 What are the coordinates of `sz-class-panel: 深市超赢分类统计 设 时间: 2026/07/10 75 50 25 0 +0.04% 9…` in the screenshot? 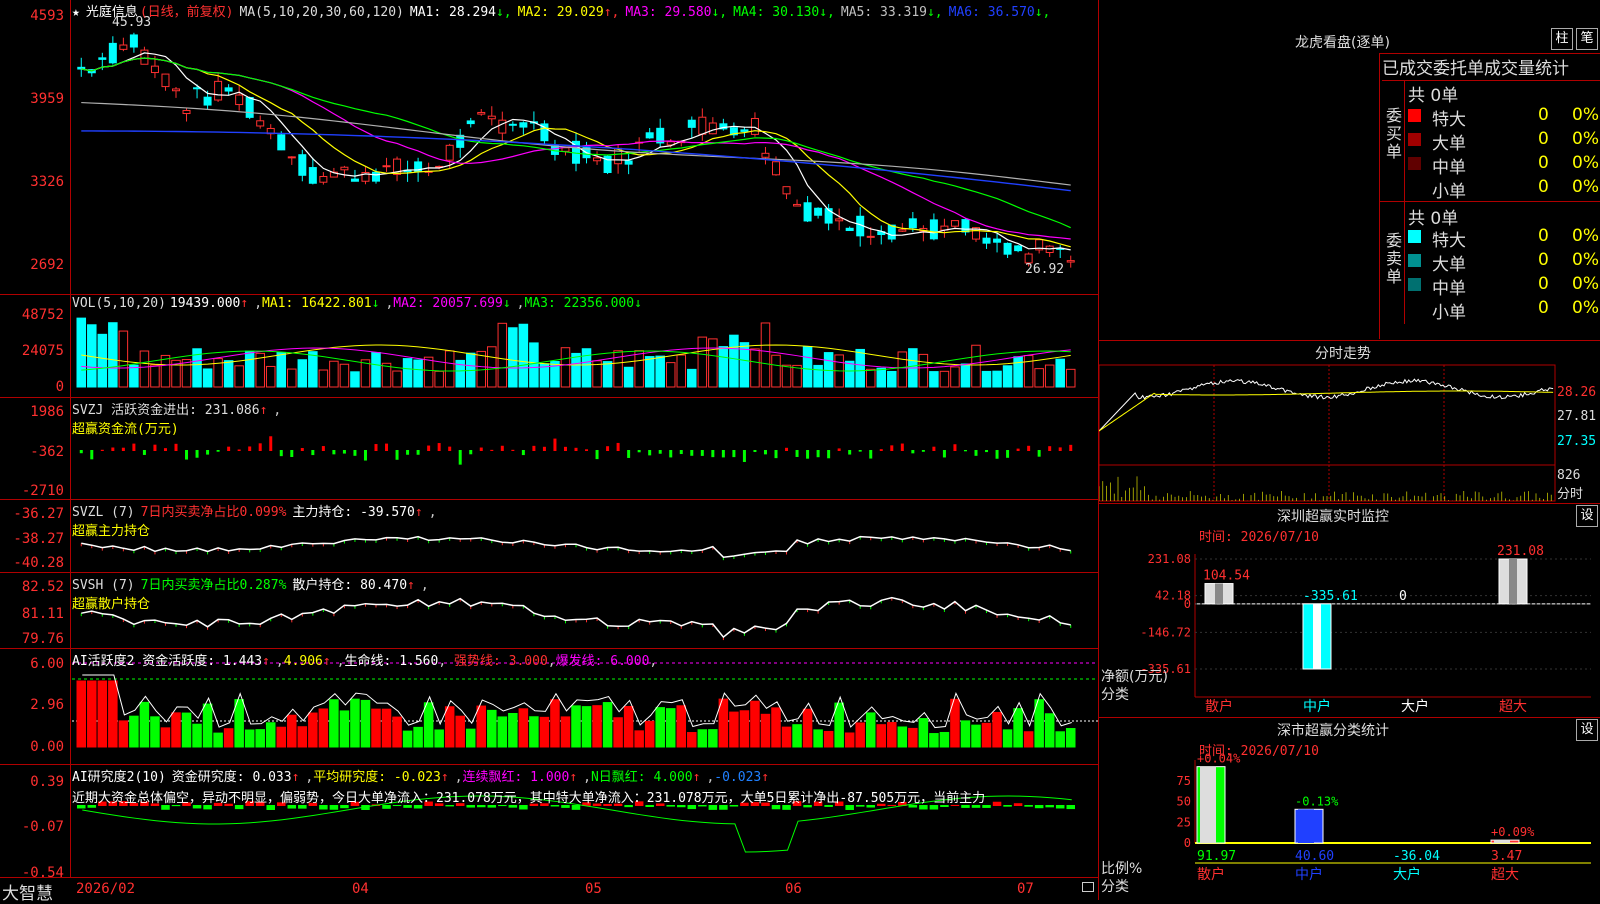 It's located at (1349, 809).